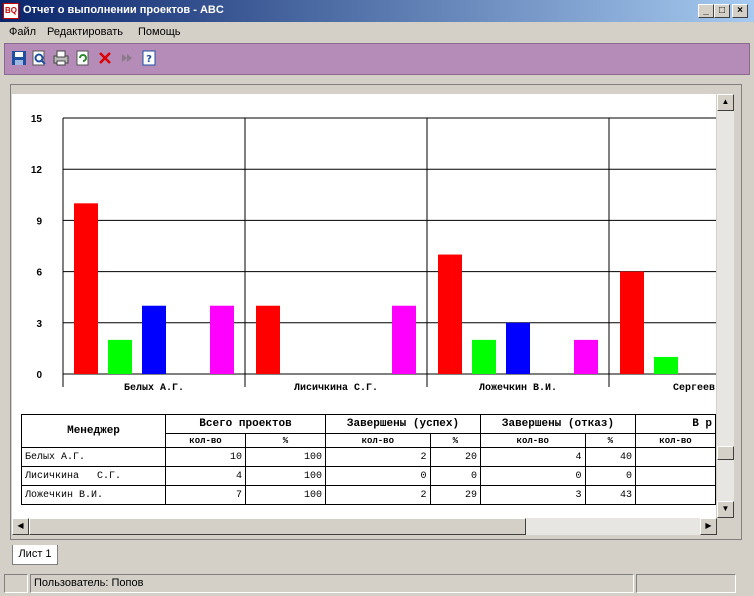 Image resolution: width=754 pixels, height=596 pixels. I want to click on table-row: Белых А.Г. 10 100 2 20 4 40, so click(368, 457).